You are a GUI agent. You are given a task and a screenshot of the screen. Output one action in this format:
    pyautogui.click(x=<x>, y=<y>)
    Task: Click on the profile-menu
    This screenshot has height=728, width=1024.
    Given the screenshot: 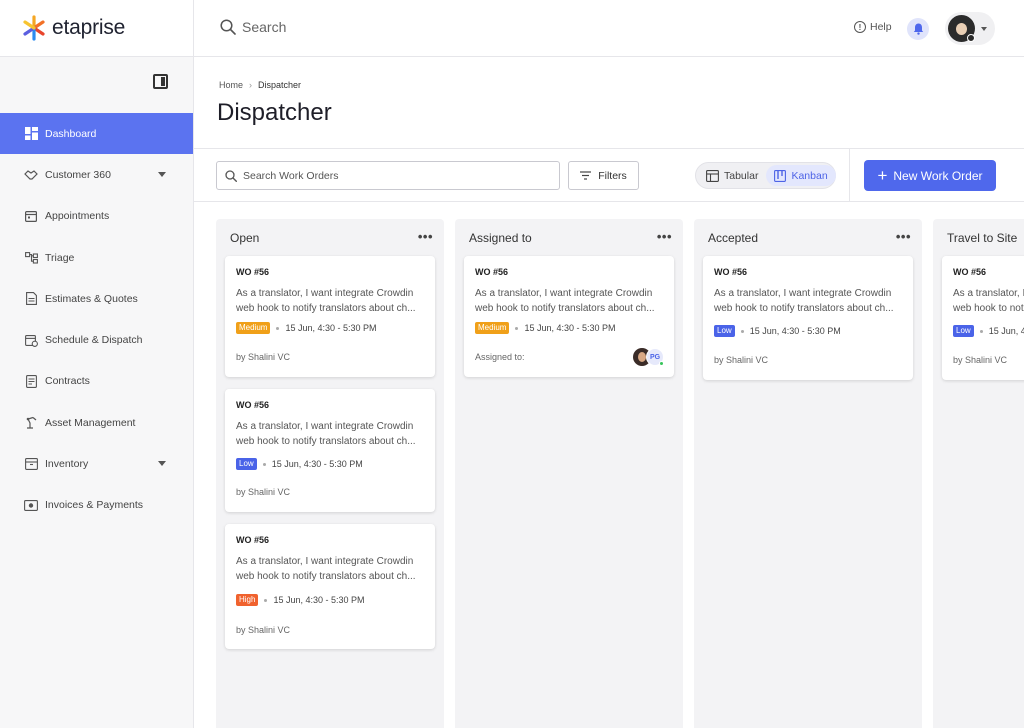 What is the action you would take?
    pyautogui.click(x=970, y=28)
    